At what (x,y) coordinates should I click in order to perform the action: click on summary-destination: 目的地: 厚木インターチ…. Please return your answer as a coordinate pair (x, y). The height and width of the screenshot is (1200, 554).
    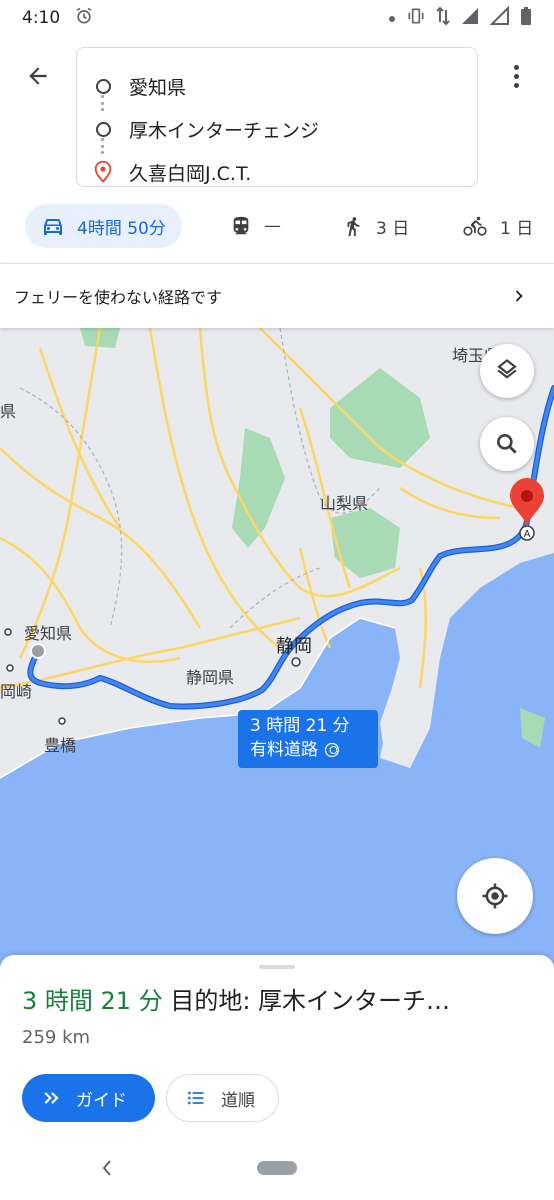
    Looking at the image, I should click on (306, 1001).